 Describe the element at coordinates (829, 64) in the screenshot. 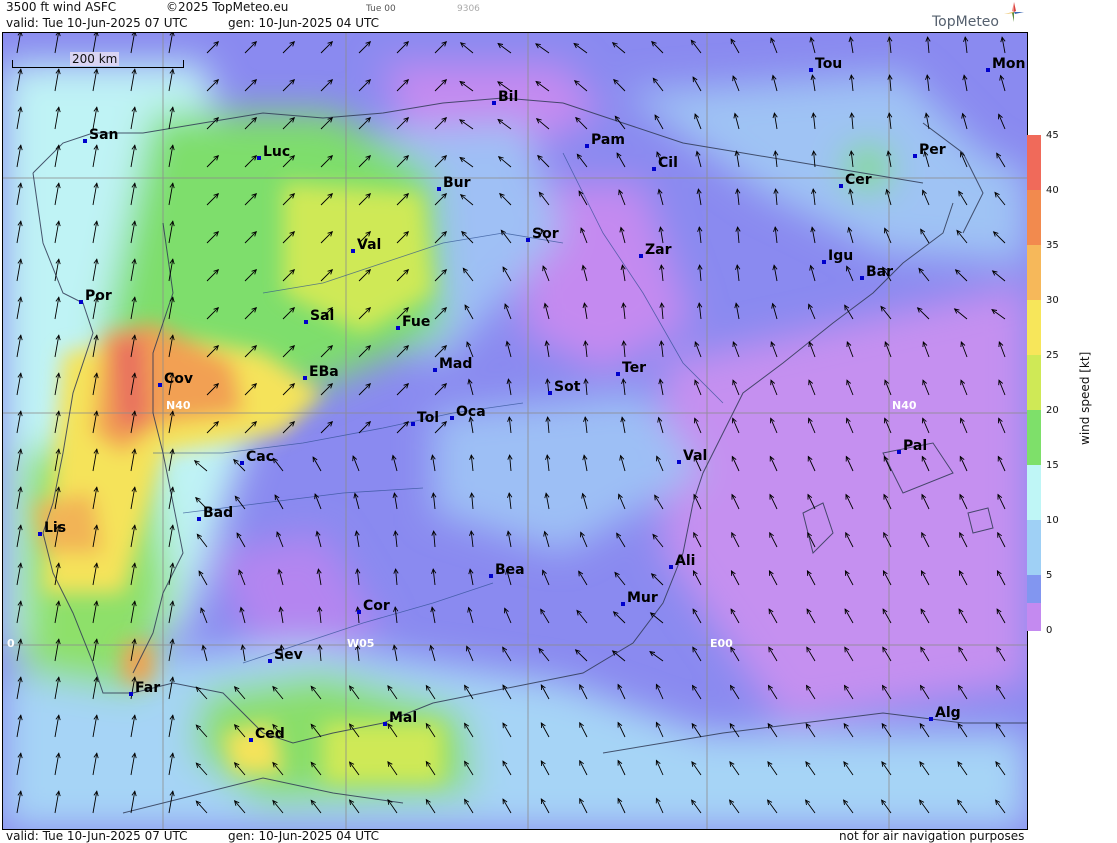

I see `city-name: Tou` at that location.